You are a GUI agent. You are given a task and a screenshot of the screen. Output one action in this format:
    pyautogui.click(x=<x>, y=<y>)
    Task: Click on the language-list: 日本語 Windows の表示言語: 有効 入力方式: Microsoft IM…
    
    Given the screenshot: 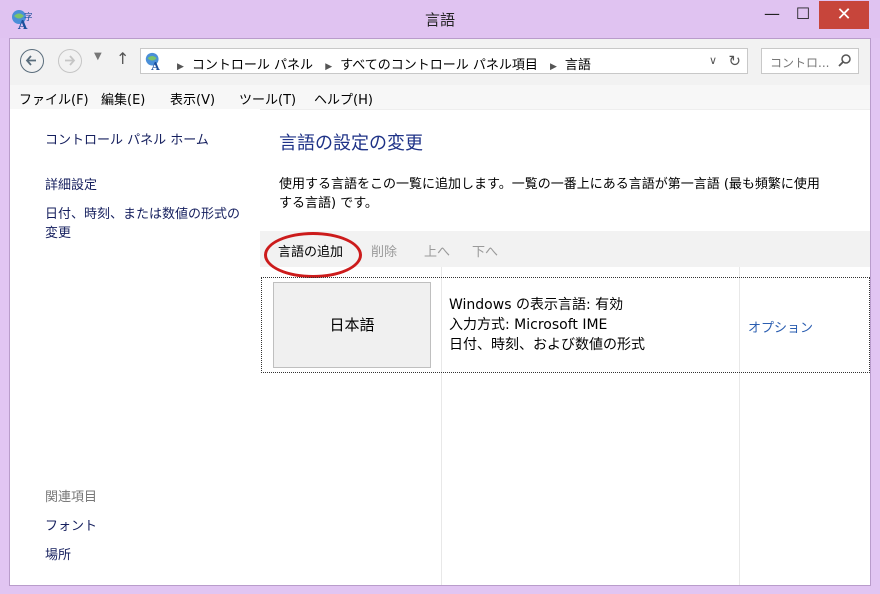 What is the action you would take?
    pyautogui.click(x=565, y=325)
    